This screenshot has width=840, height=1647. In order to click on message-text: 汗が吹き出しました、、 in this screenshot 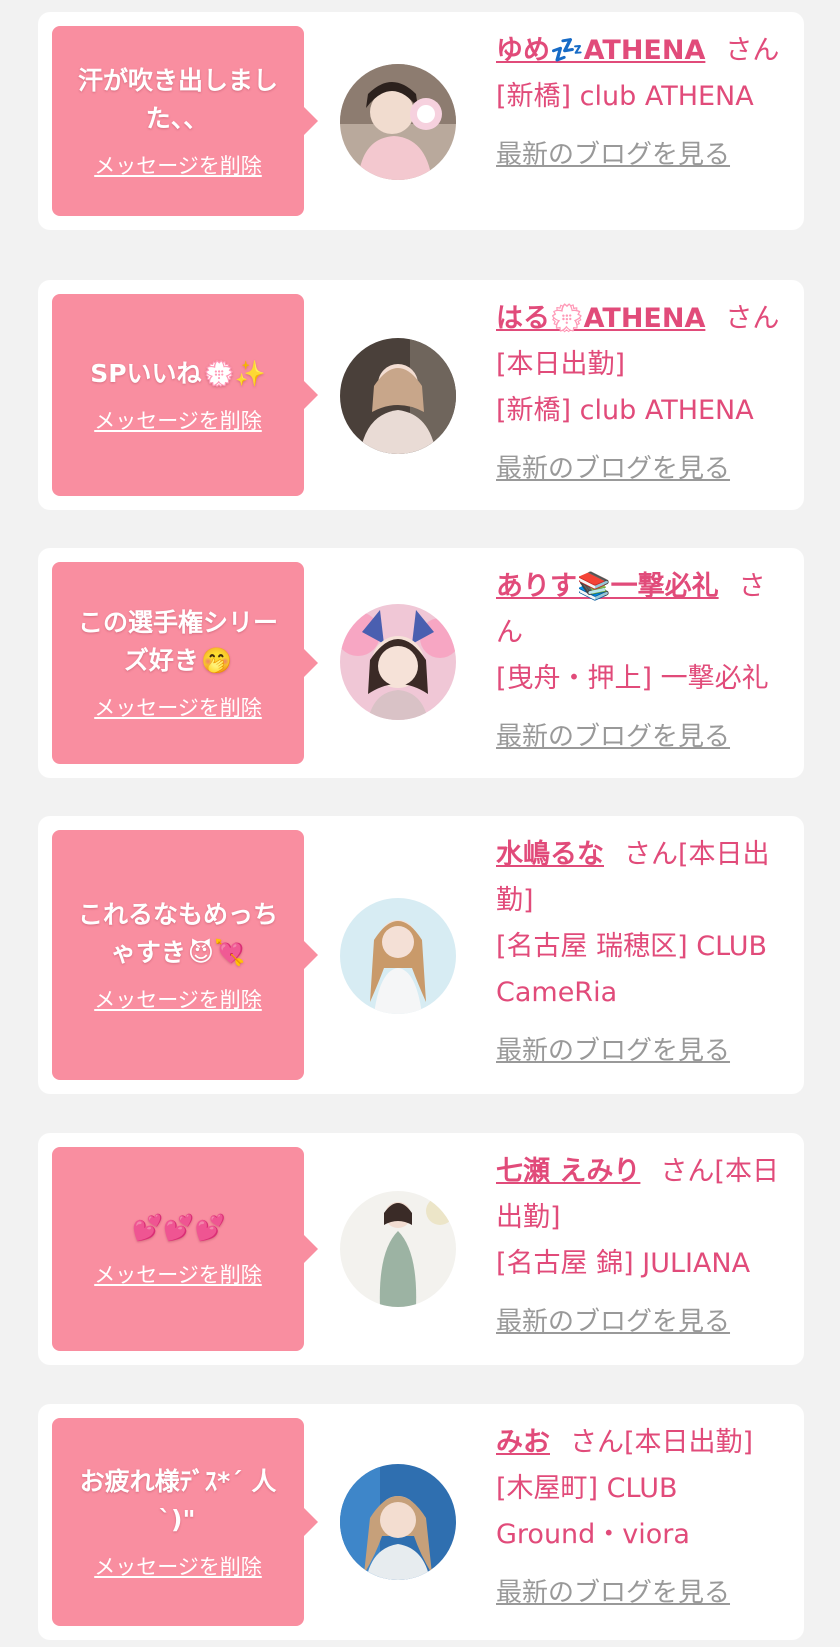, I will do `click(177, 99)`.